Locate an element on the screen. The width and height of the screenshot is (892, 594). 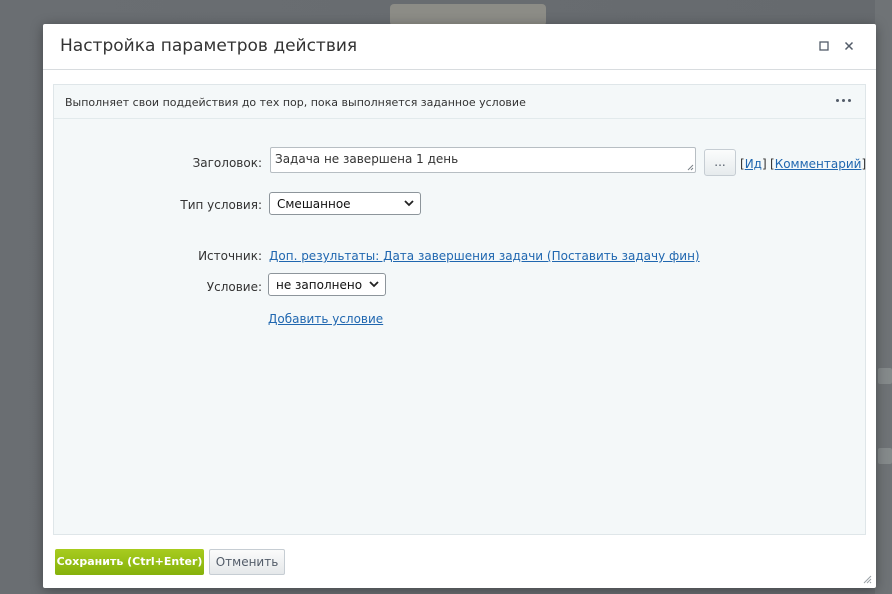
condition-type-value: Смешанное is located at coordinates (314, 204).